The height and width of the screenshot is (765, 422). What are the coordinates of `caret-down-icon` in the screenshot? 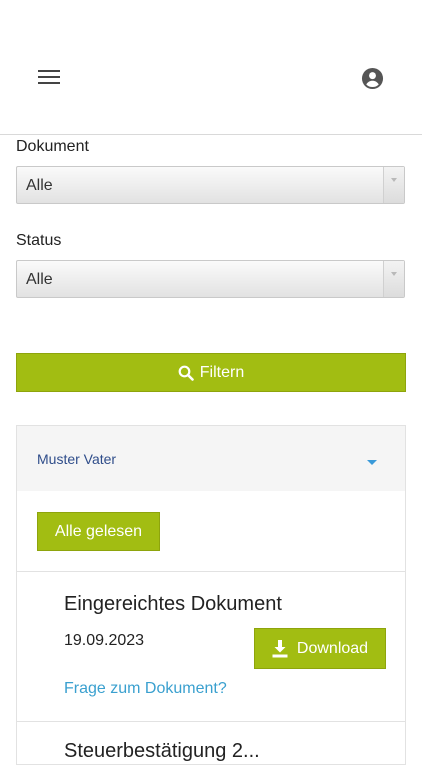 It's located at (372, 462).